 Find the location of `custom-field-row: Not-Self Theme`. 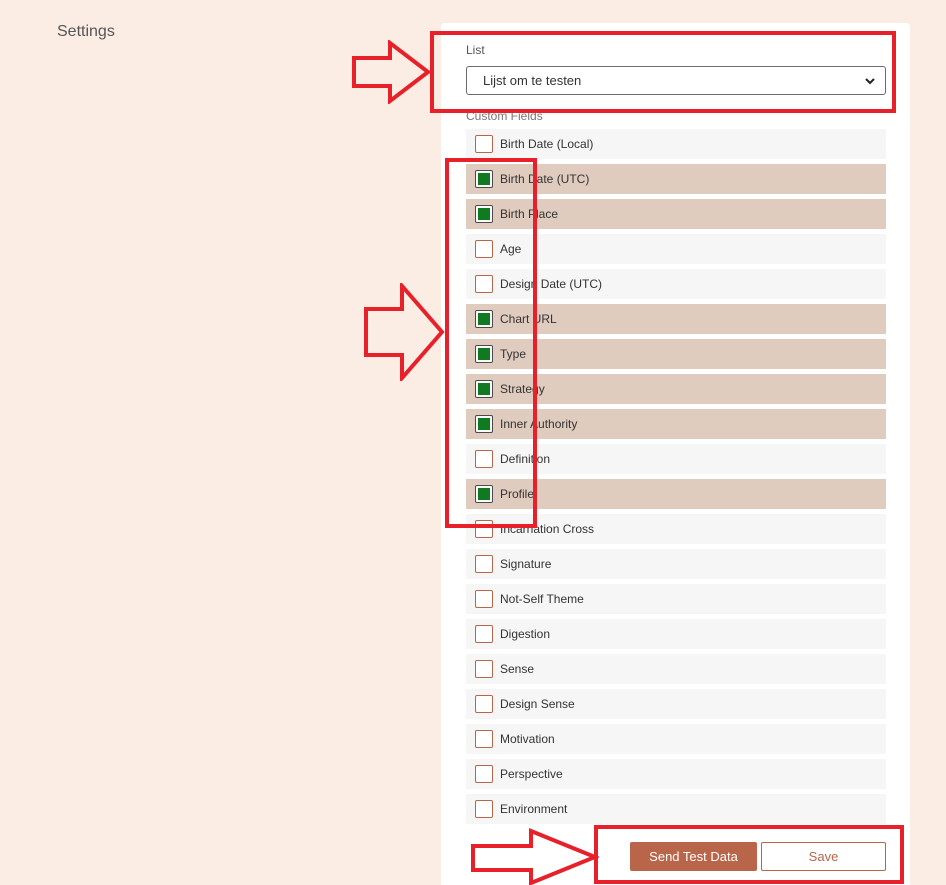

custom-field-row: Not-Self Theme is located at coordinates (676, 599).